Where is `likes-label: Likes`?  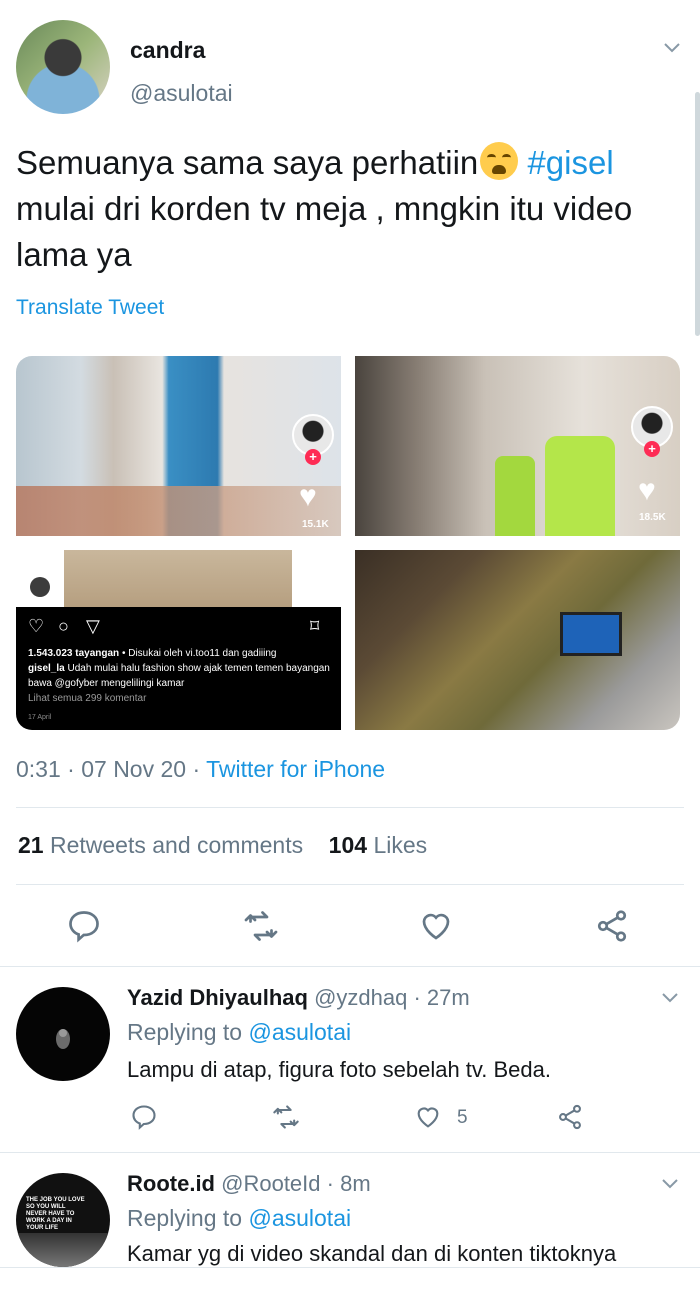 likes-label: Likes is located at coordinates (400, 845).